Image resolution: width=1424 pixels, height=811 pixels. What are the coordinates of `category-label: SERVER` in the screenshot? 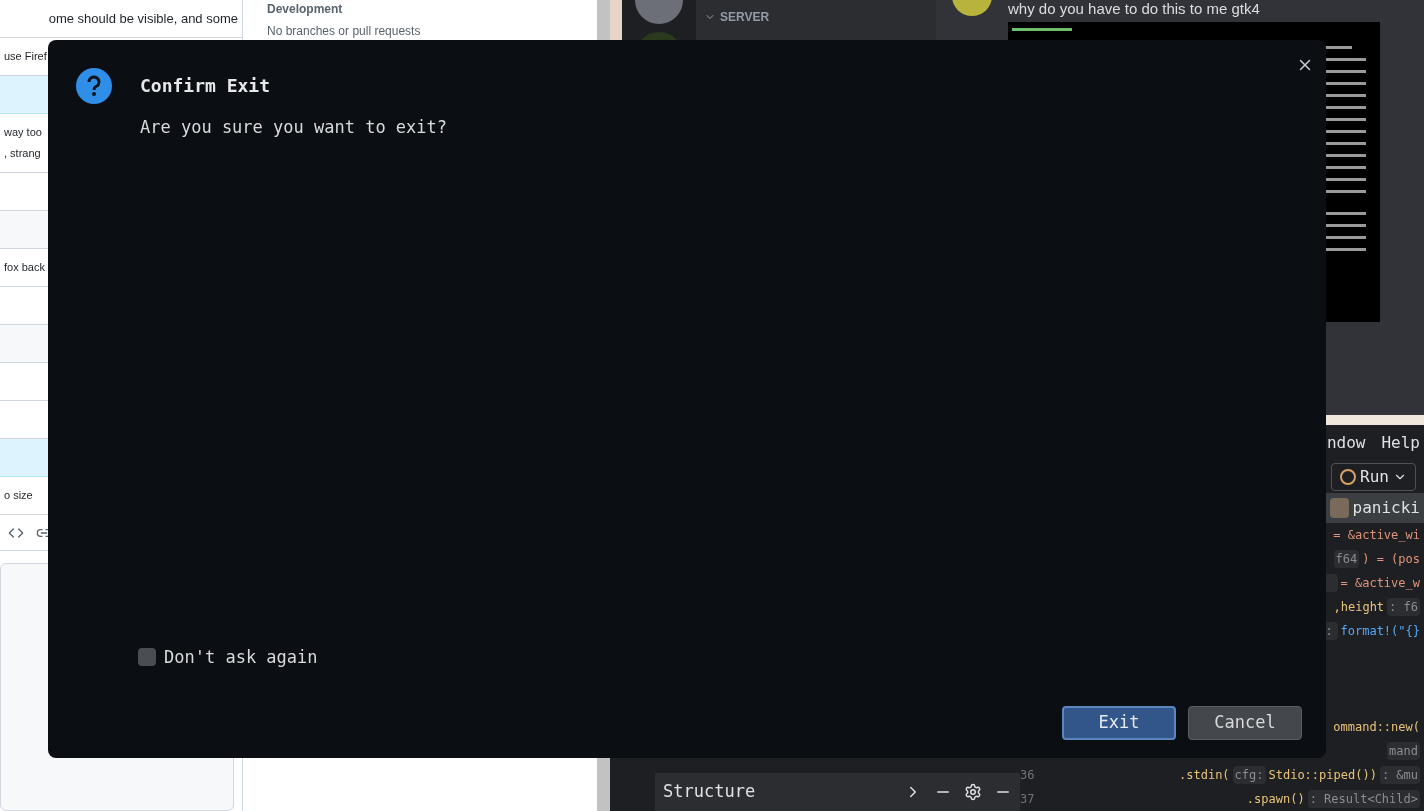 It's located at (745, 17).